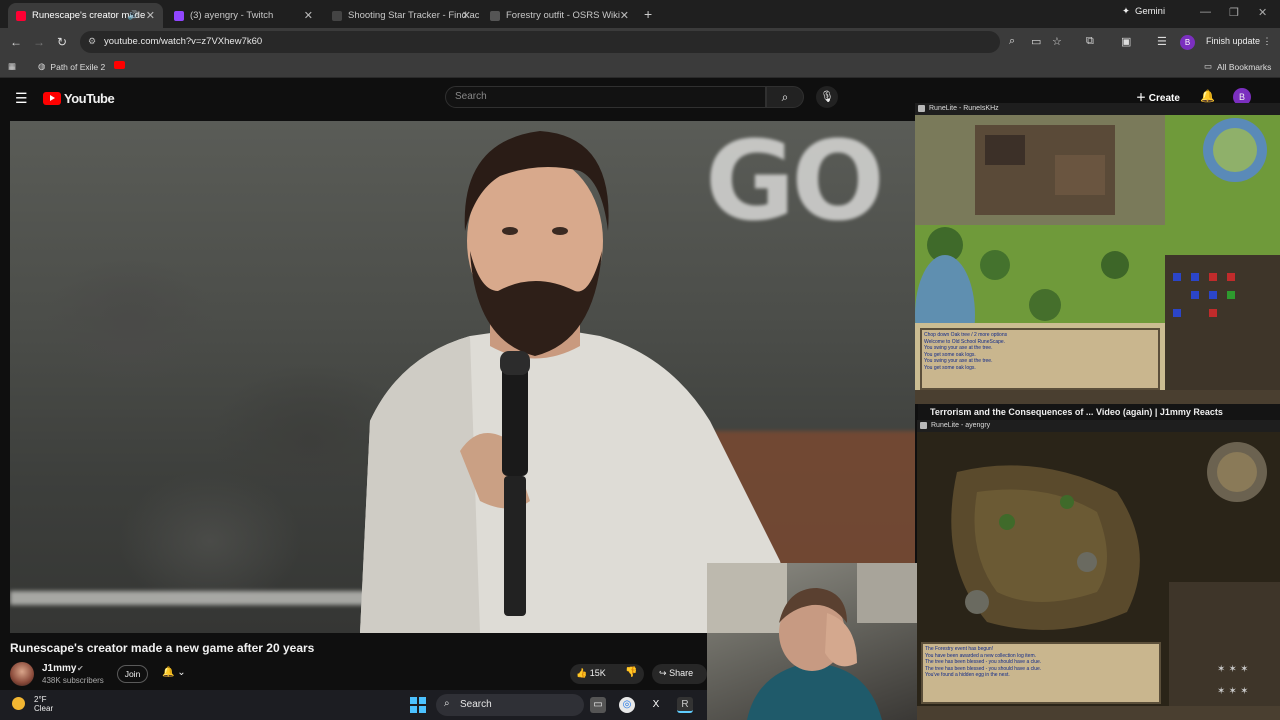 Image resolution: width=1280 pixels, height=720 pixels. What do you see at coordinates (967, 675) in the screenshot?
I see `chat-line: You've found a hidden egg in the nest.` at bounding box center [967, 675].